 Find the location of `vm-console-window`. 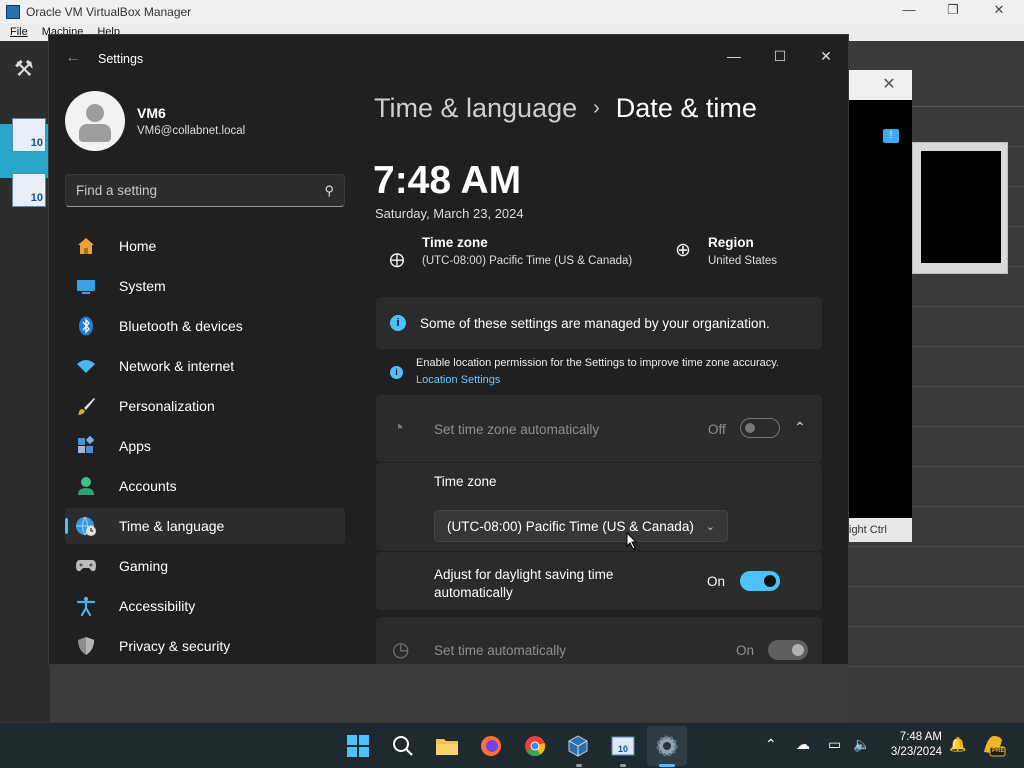

vm-console-window is located at coordinates (880, 306).